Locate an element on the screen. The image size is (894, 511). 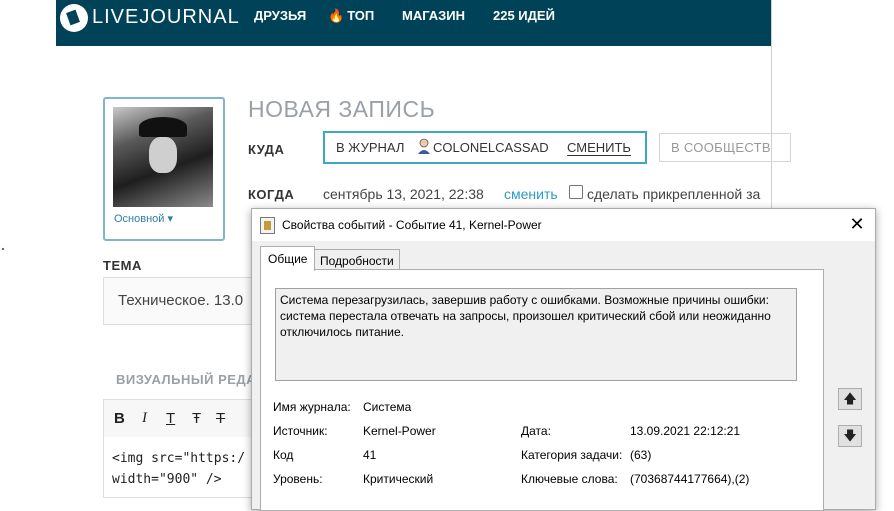
clear-format-button: T is located at coordinates (220, 418).